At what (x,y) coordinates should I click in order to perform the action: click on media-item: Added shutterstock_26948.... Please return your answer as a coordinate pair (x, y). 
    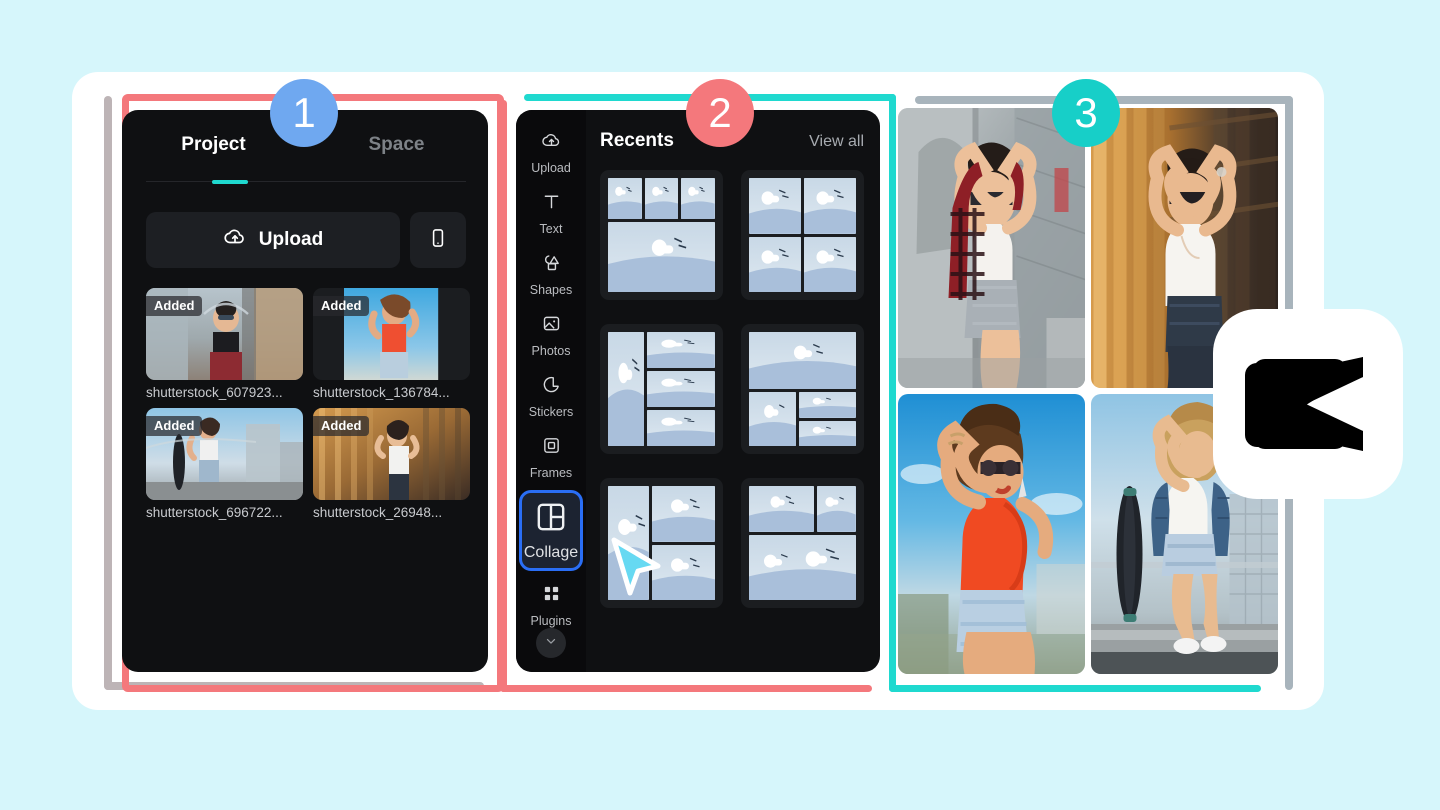
    Looking at the image, I should click on (391, 464).